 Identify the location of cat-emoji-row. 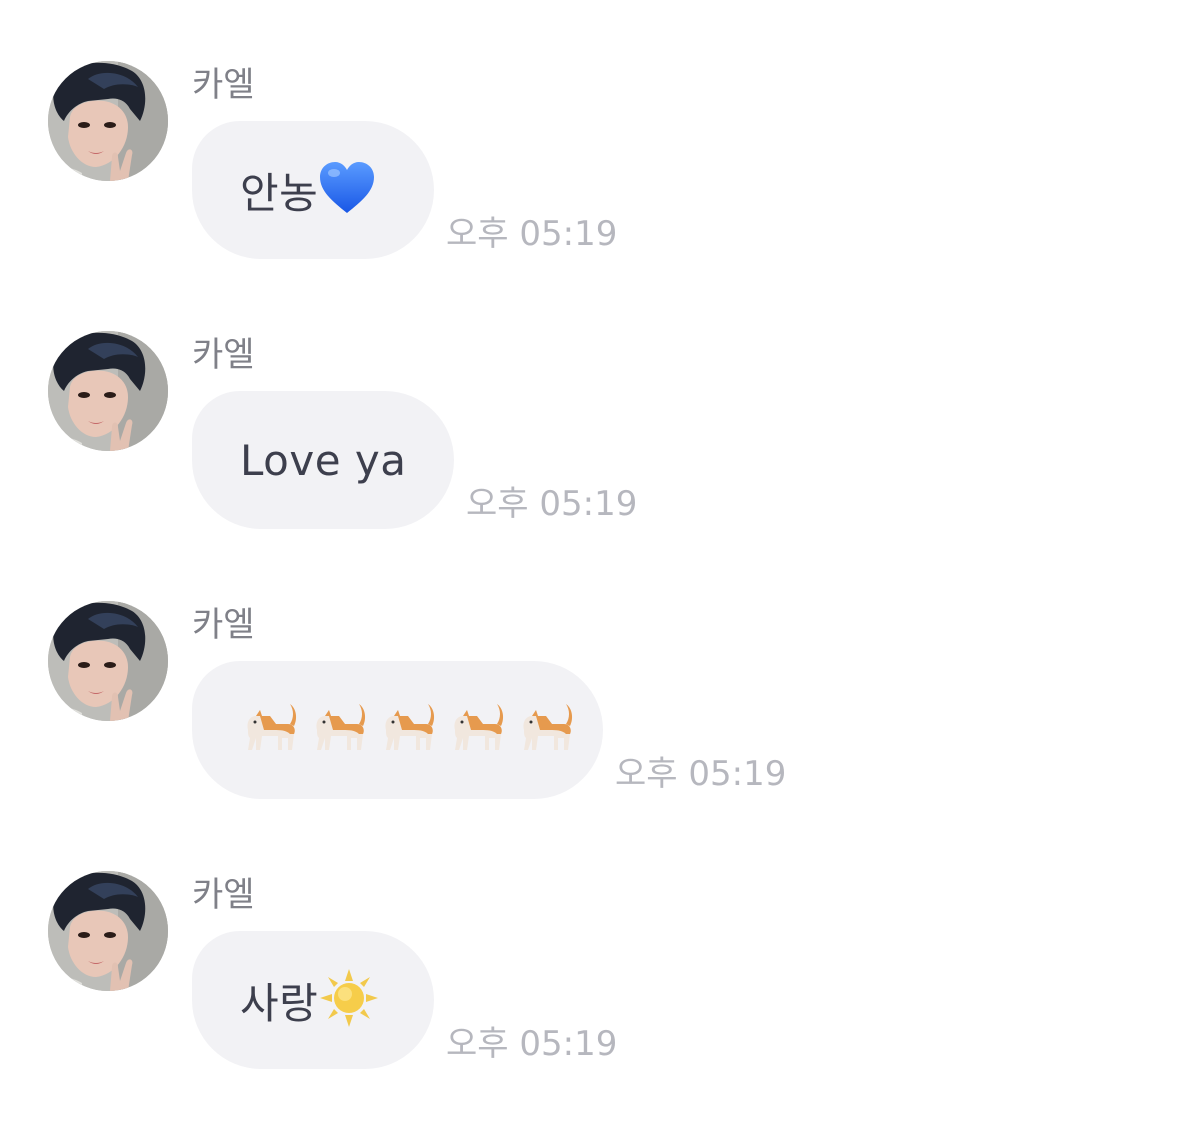
(410, 730).